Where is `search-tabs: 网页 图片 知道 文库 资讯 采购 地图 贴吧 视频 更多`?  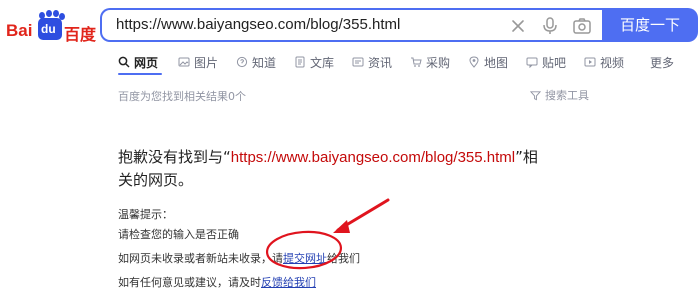
search-tabs: 网页 图片 知道 文库 资讯 采购 地图 贴吧 视频 更多 is located at coordinates (408, 62).